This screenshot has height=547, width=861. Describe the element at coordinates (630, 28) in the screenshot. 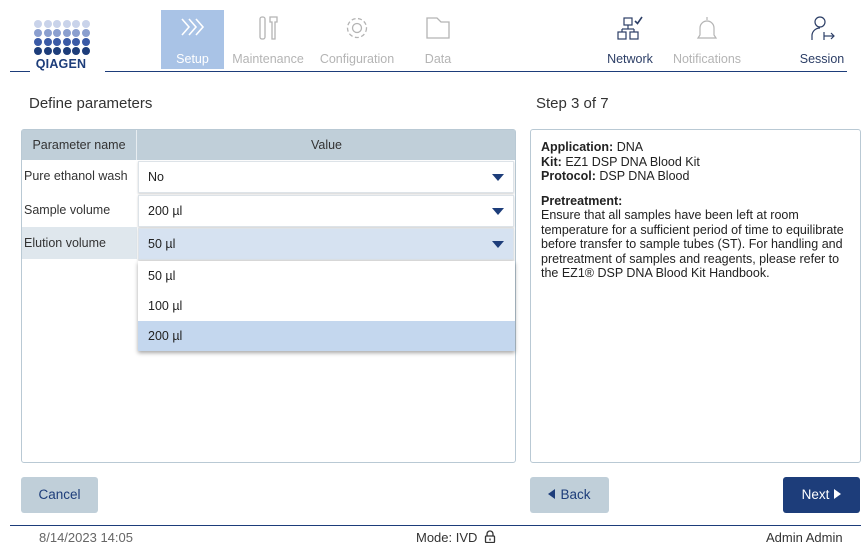

I see `network-icon` at that location.